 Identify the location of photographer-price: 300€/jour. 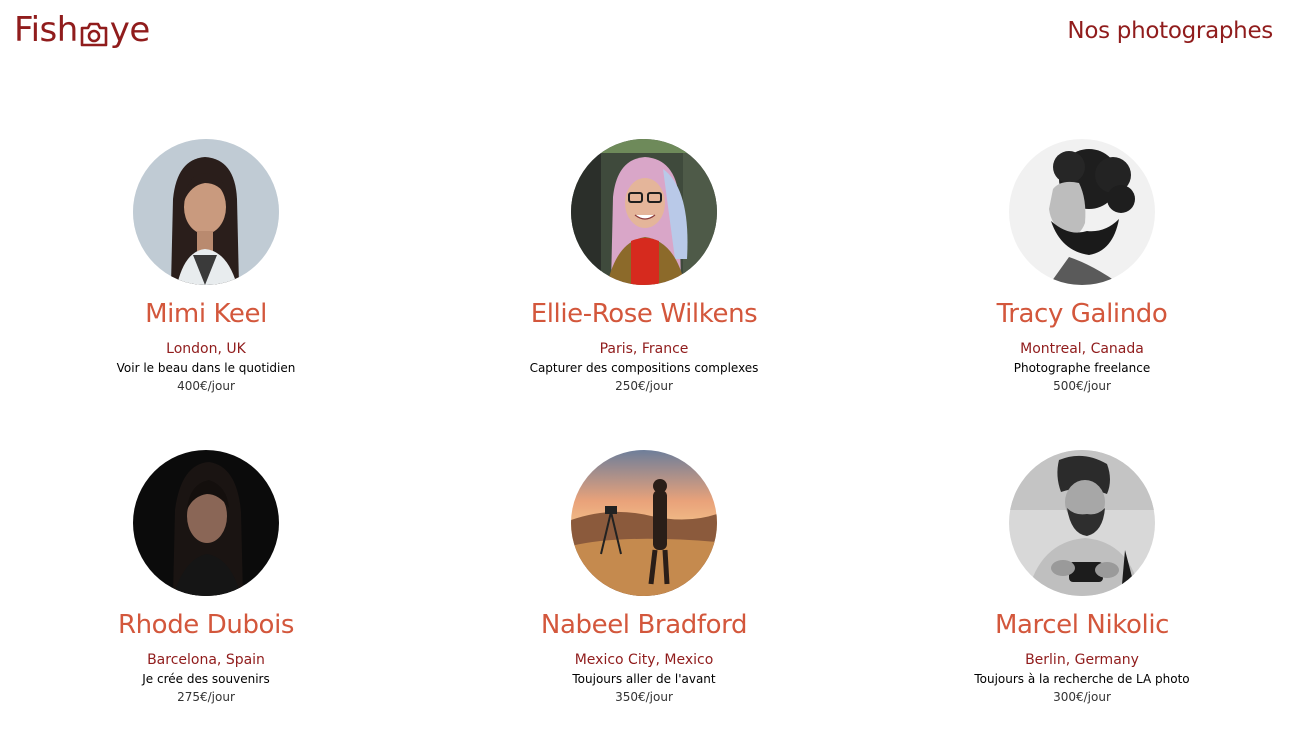
(1082, 697).